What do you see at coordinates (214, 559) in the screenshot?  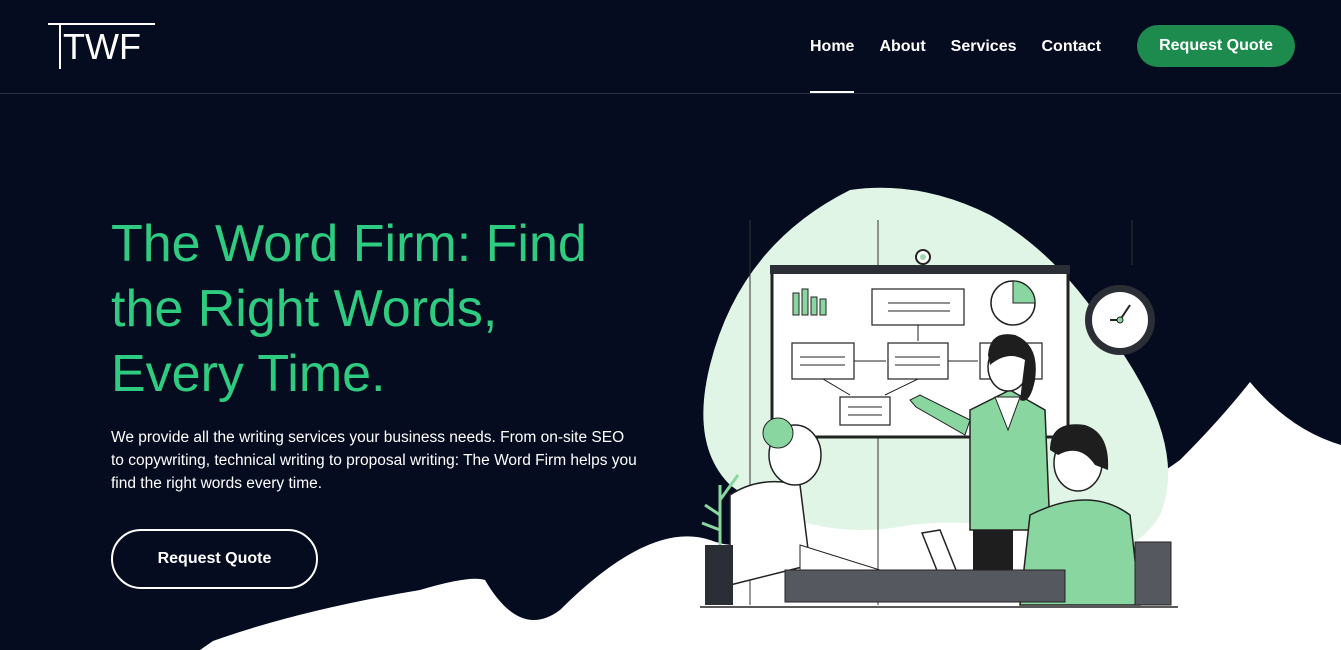 I see `request-quote-hero-button: Request Quote` at bounding box center [214, 559].